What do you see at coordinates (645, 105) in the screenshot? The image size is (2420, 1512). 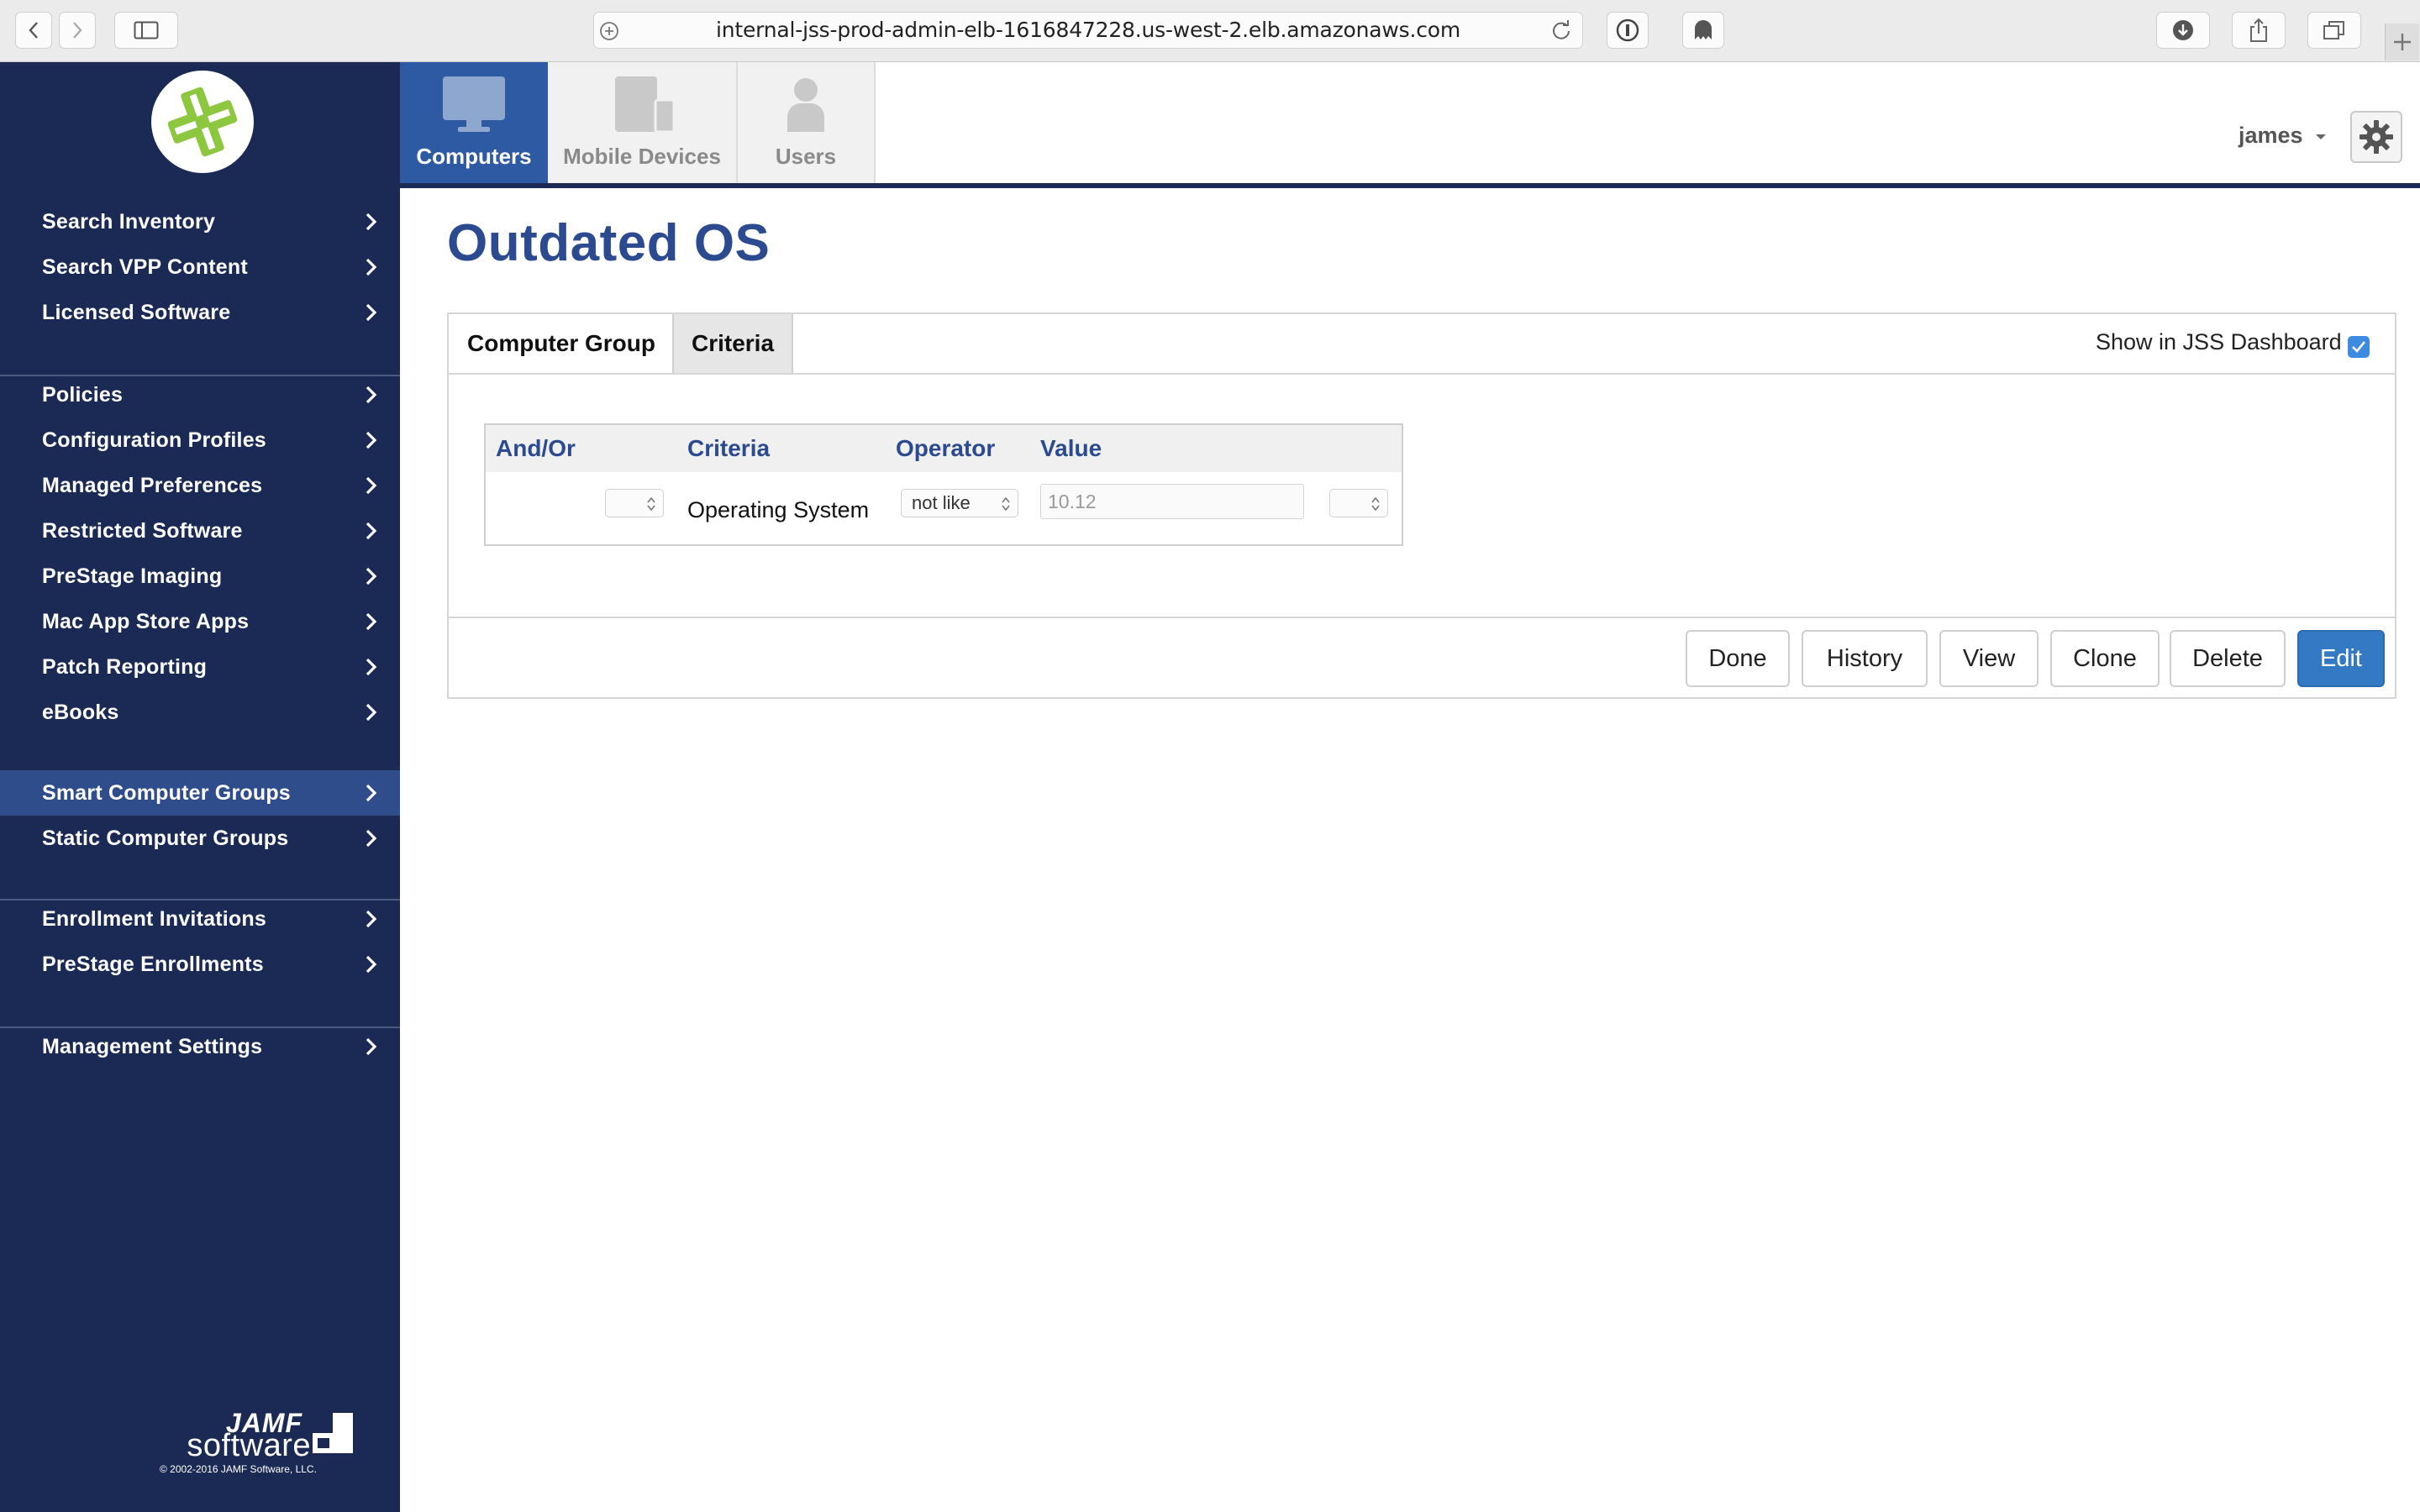 I see `mobile-devices-icon` at bounding box center [645, 105].